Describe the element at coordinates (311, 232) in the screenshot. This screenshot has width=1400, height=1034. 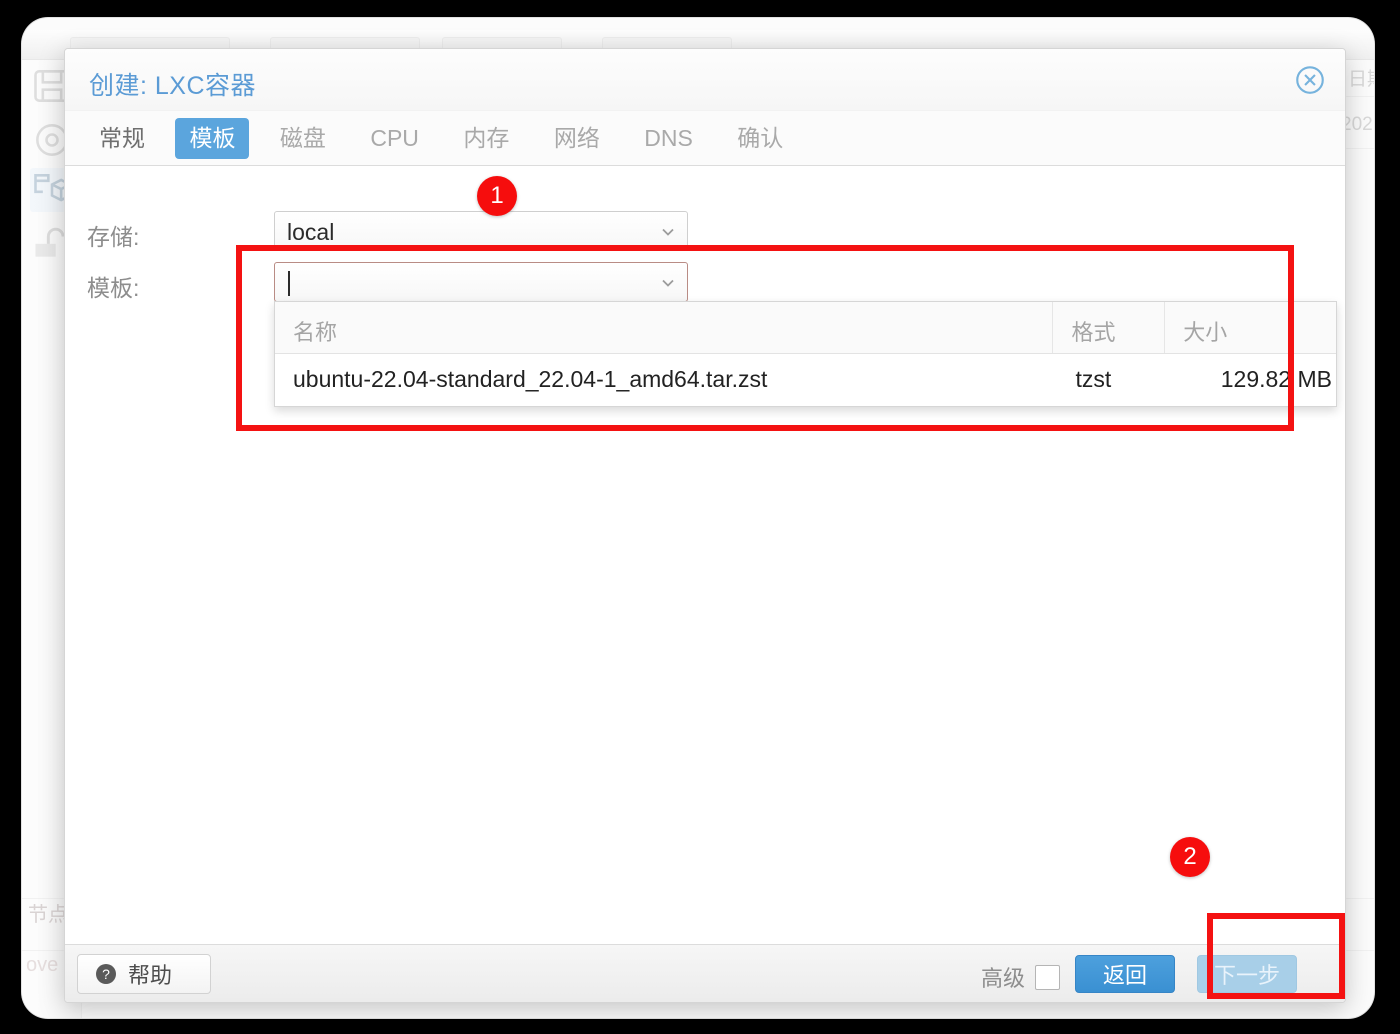
I see `storage-value: local` at that location.